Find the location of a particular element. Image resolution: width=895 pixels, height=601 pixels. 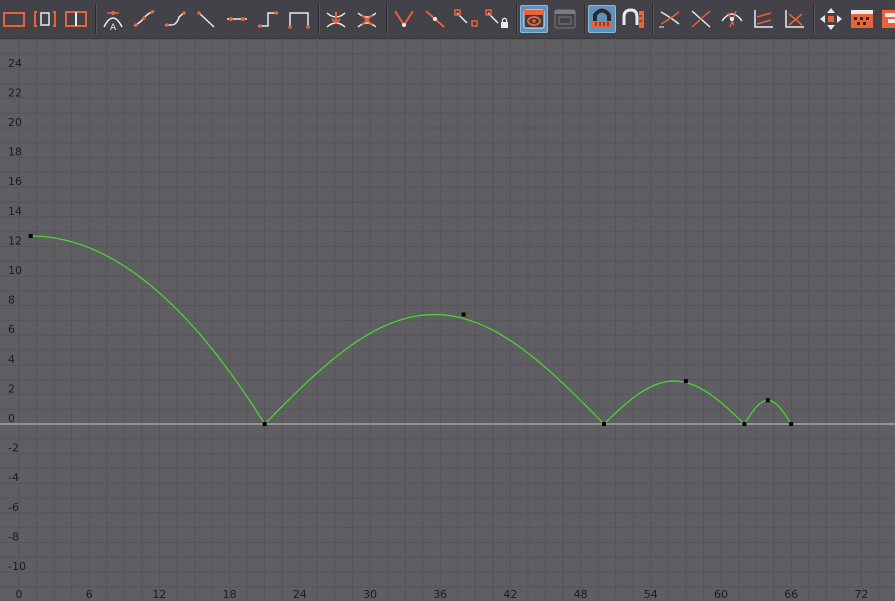

unify-tangents-icon is located at coordinates (435, 19).